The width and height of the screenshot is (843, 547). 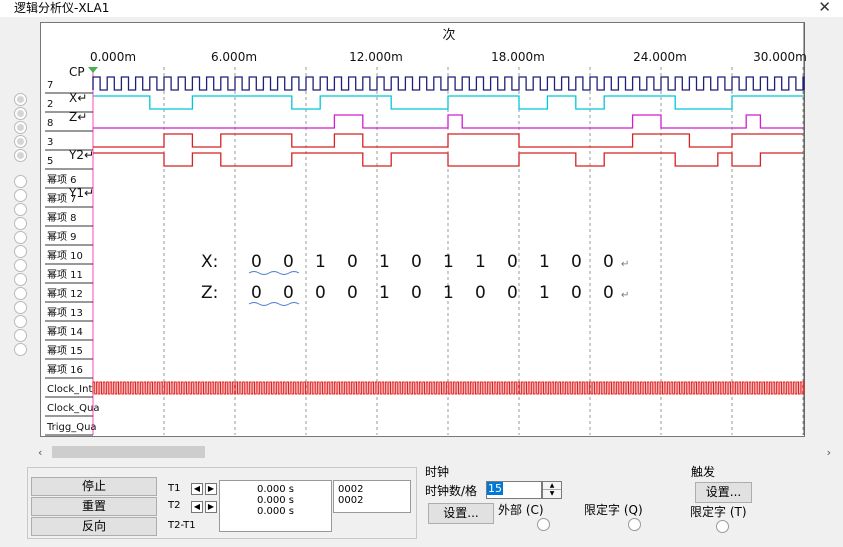 I want to click on trigger-qualifier-radio, so click(x=722, y=526).